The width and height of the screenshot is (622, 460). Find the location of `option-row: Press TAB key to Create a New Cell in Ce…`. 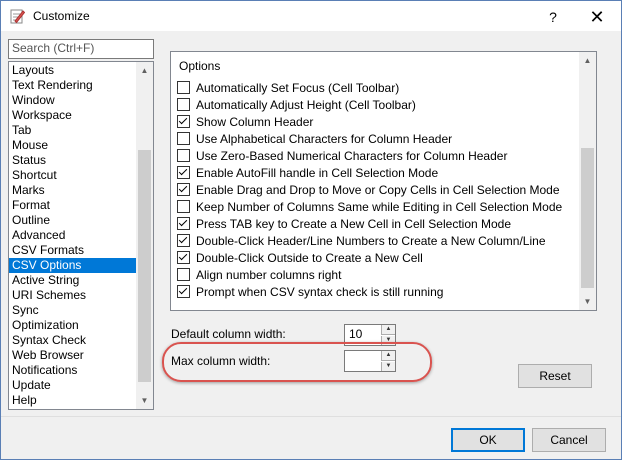

option-row: Press TAB key to Create a New Cell in Ce… is located at coordinates (344, 223).